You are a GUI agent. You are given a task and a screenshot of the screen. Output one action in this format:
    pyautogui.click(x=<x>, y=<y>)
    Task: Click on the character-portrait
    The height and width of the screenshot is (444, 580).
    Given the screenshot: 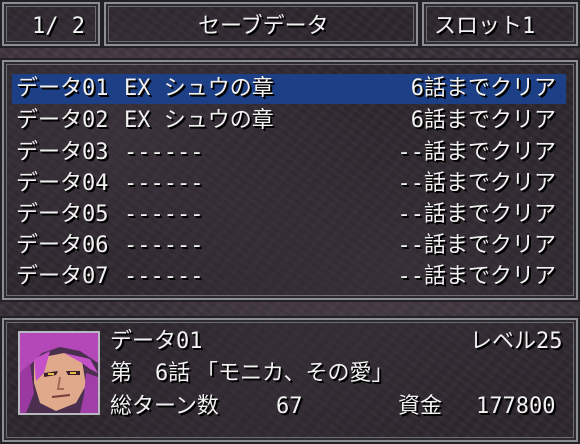 What is the action you would take?
    pyautogui.click(x=59, y=373)
    